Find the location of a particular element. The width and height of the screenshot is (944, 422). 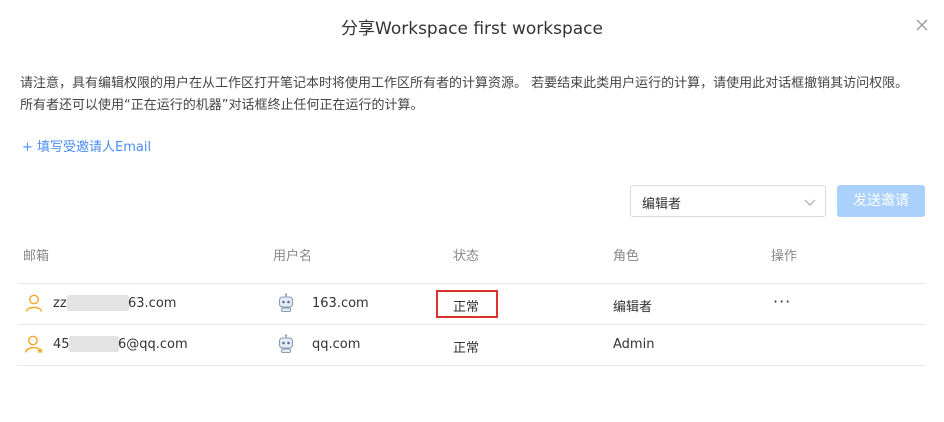

role-select-value: 编辑者 is located at coordinates (662, 204).